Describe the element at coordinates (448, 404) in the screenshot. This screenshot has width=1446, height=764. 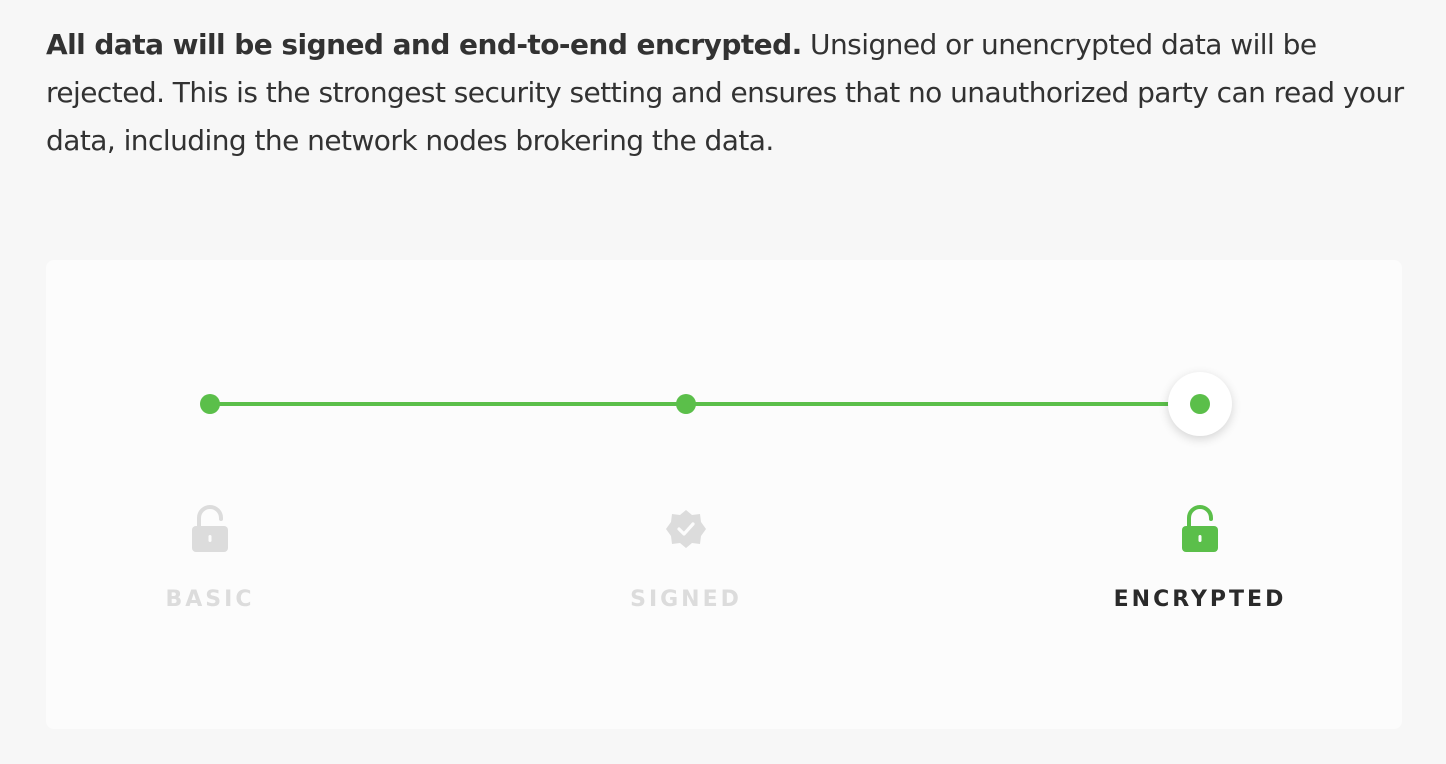
I see `slider-track-segment-basic-signed` at that location.